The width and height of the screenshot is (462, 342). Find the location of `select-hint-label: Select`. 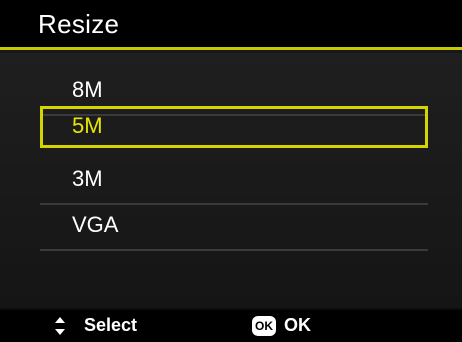

select-hint-label: Select is located at coordinates (111, 325).